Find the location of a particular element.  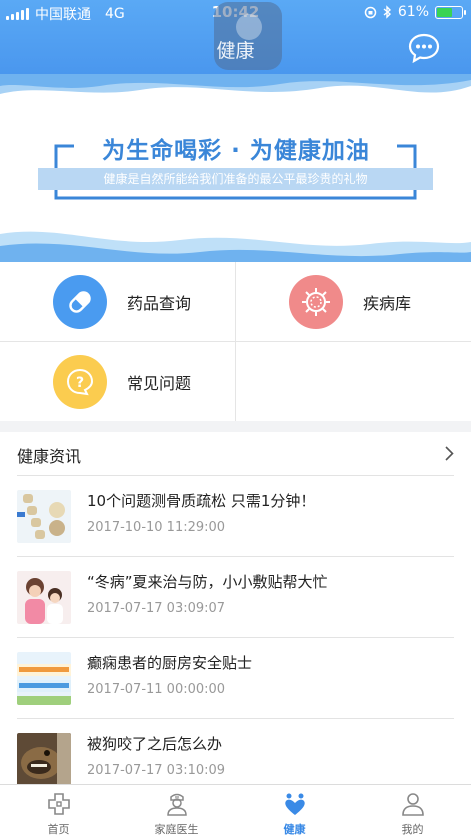

banner-slogan: 为生命喝彩 · 为健康加油 is located at coordinates (236, 151).